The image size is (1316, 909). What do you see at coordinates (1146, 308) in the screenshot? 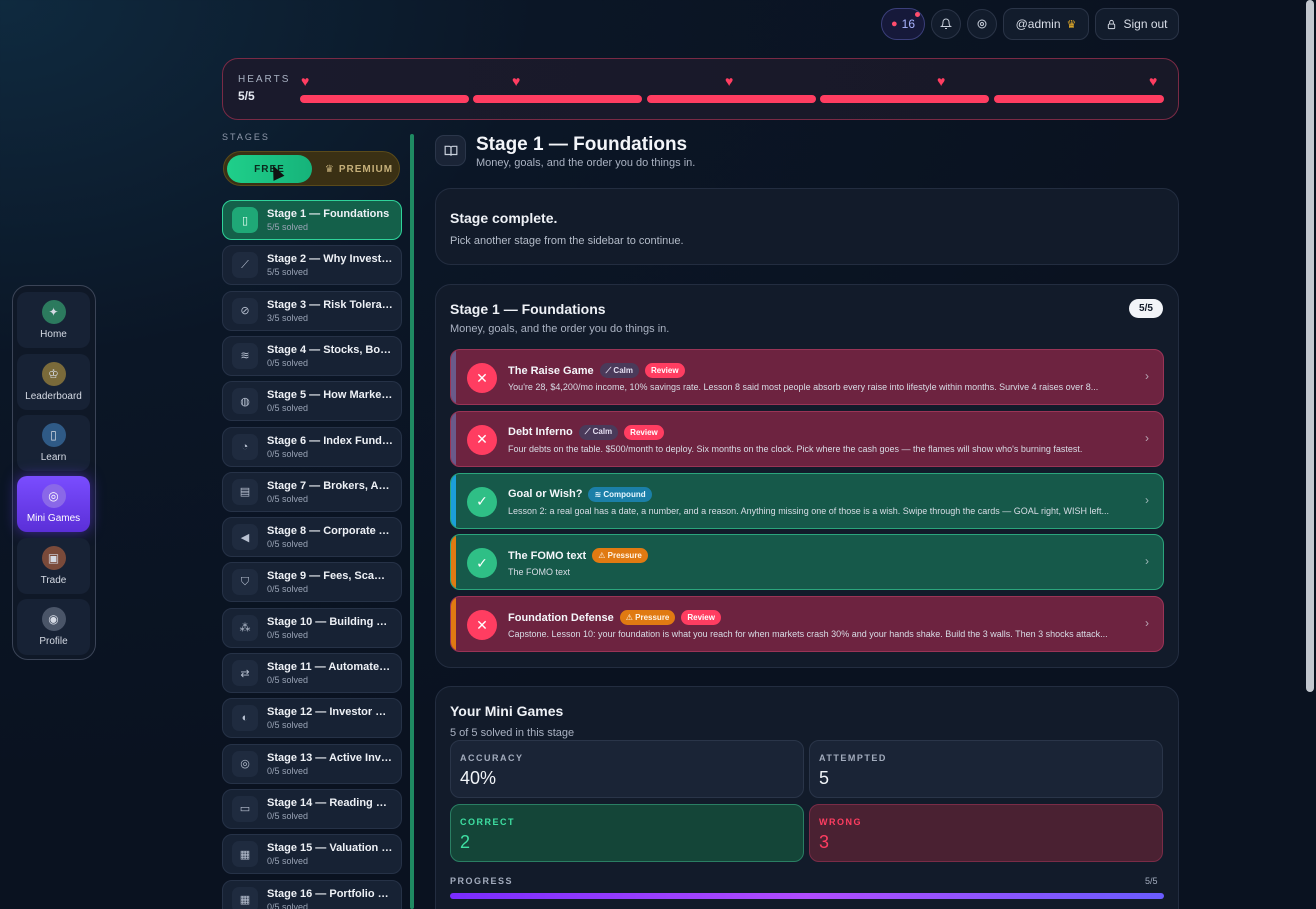
I see `solved-count-badge: 5/5` at bounding box center [1146, 308].